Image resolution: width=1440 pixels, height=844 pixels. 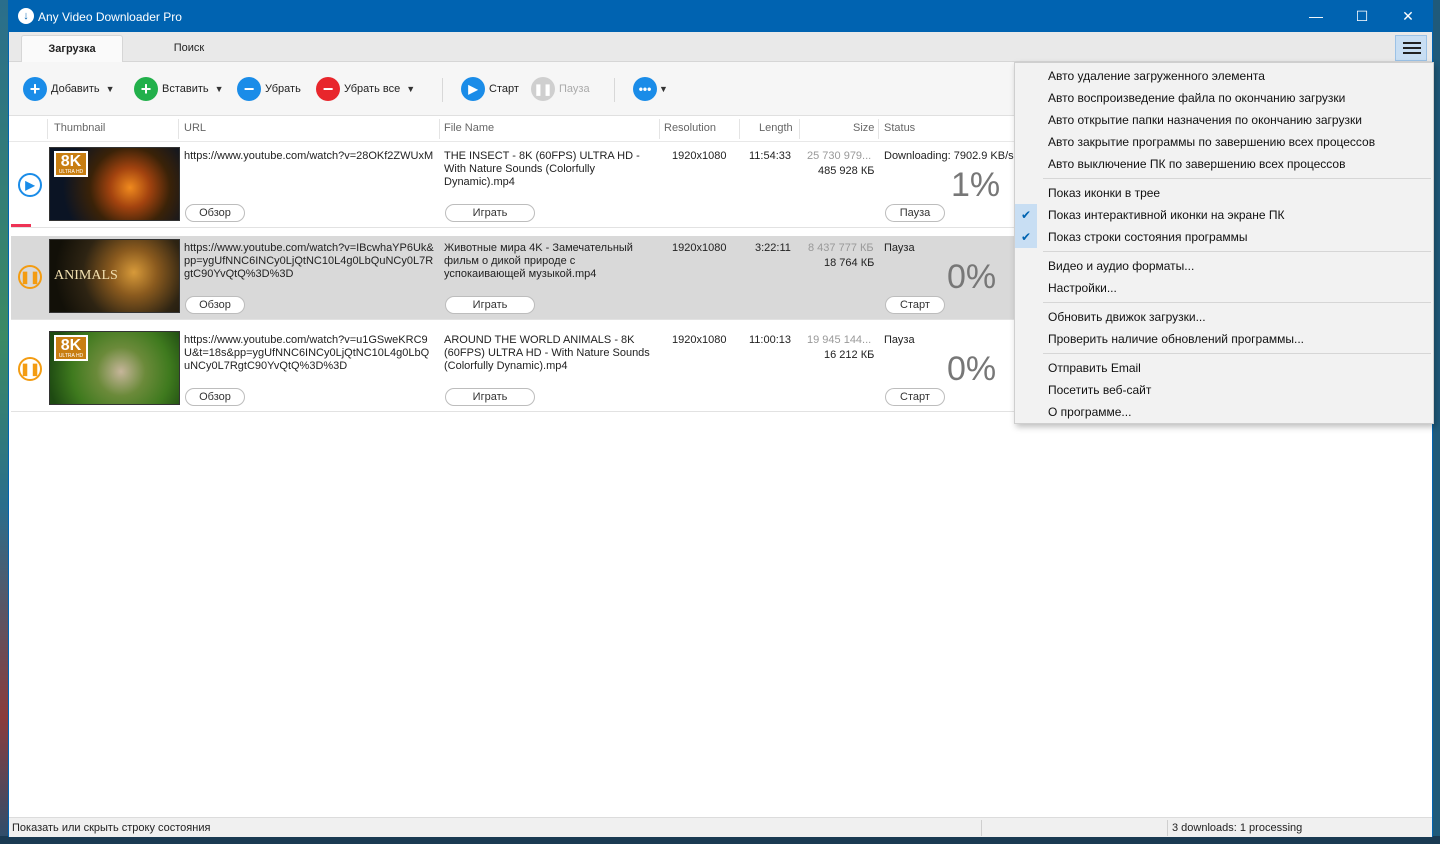 What do you see at coordinates (189, 48) in the screenshot?
I see `tab-search: Поиск` at bounding box center [189, 48].